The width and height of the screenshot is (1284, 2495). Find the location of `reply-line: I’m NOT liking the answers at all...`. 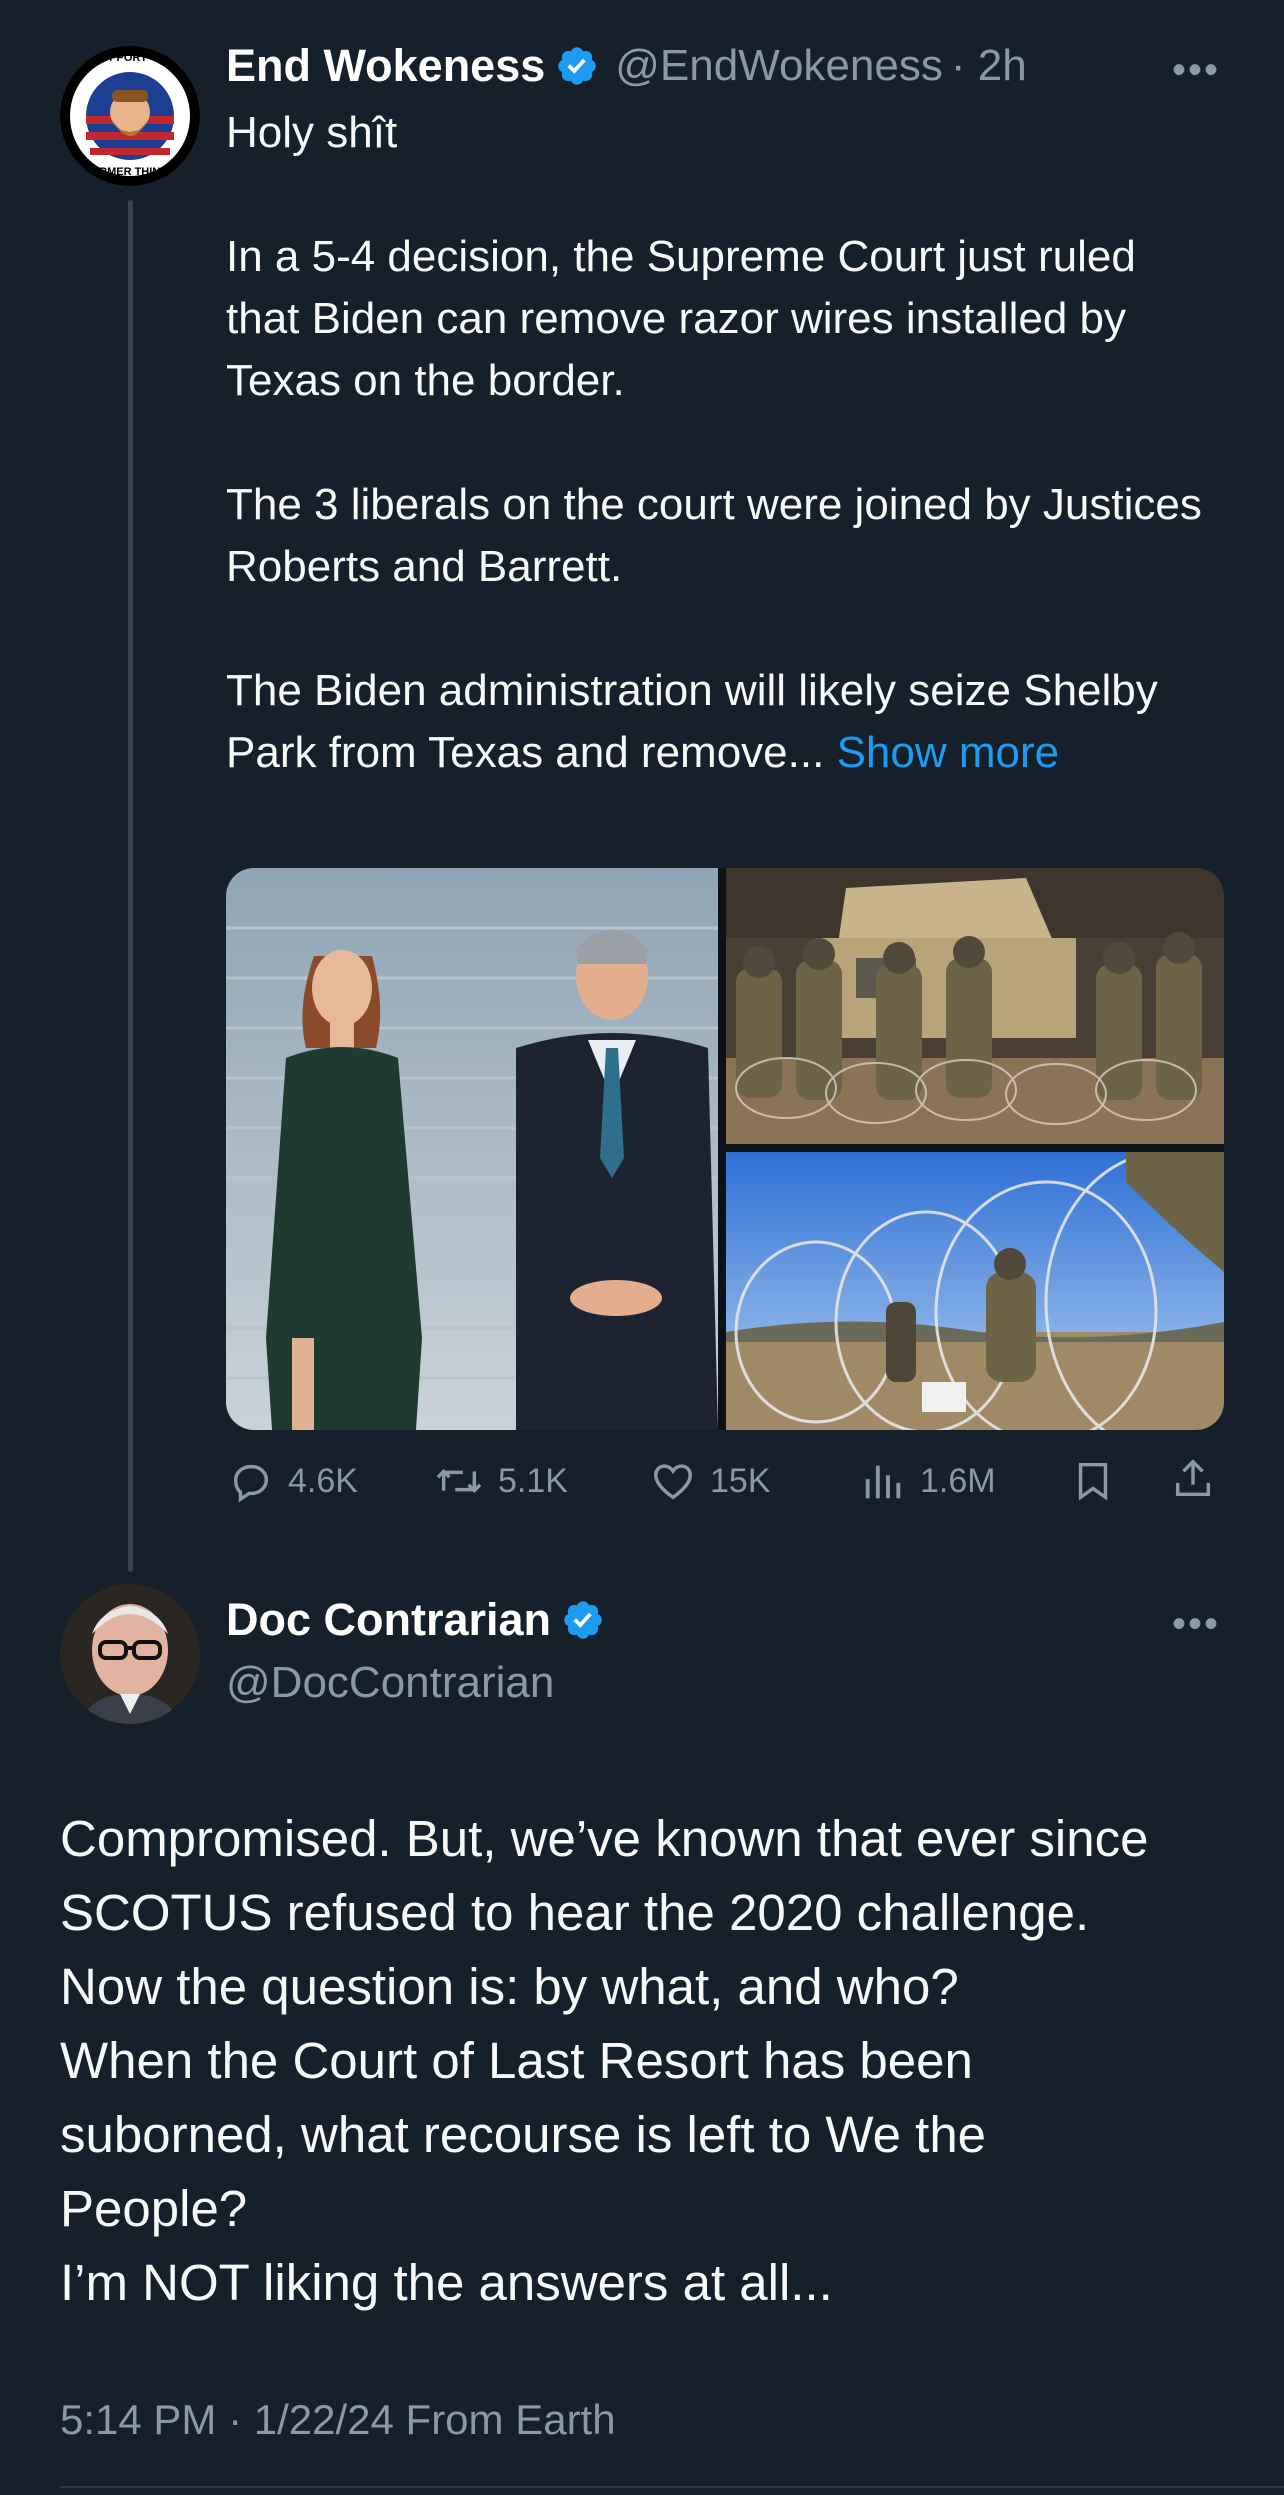

reply-line: I’m NOT liking the answers at all... is located at coordinates (446, 2282).